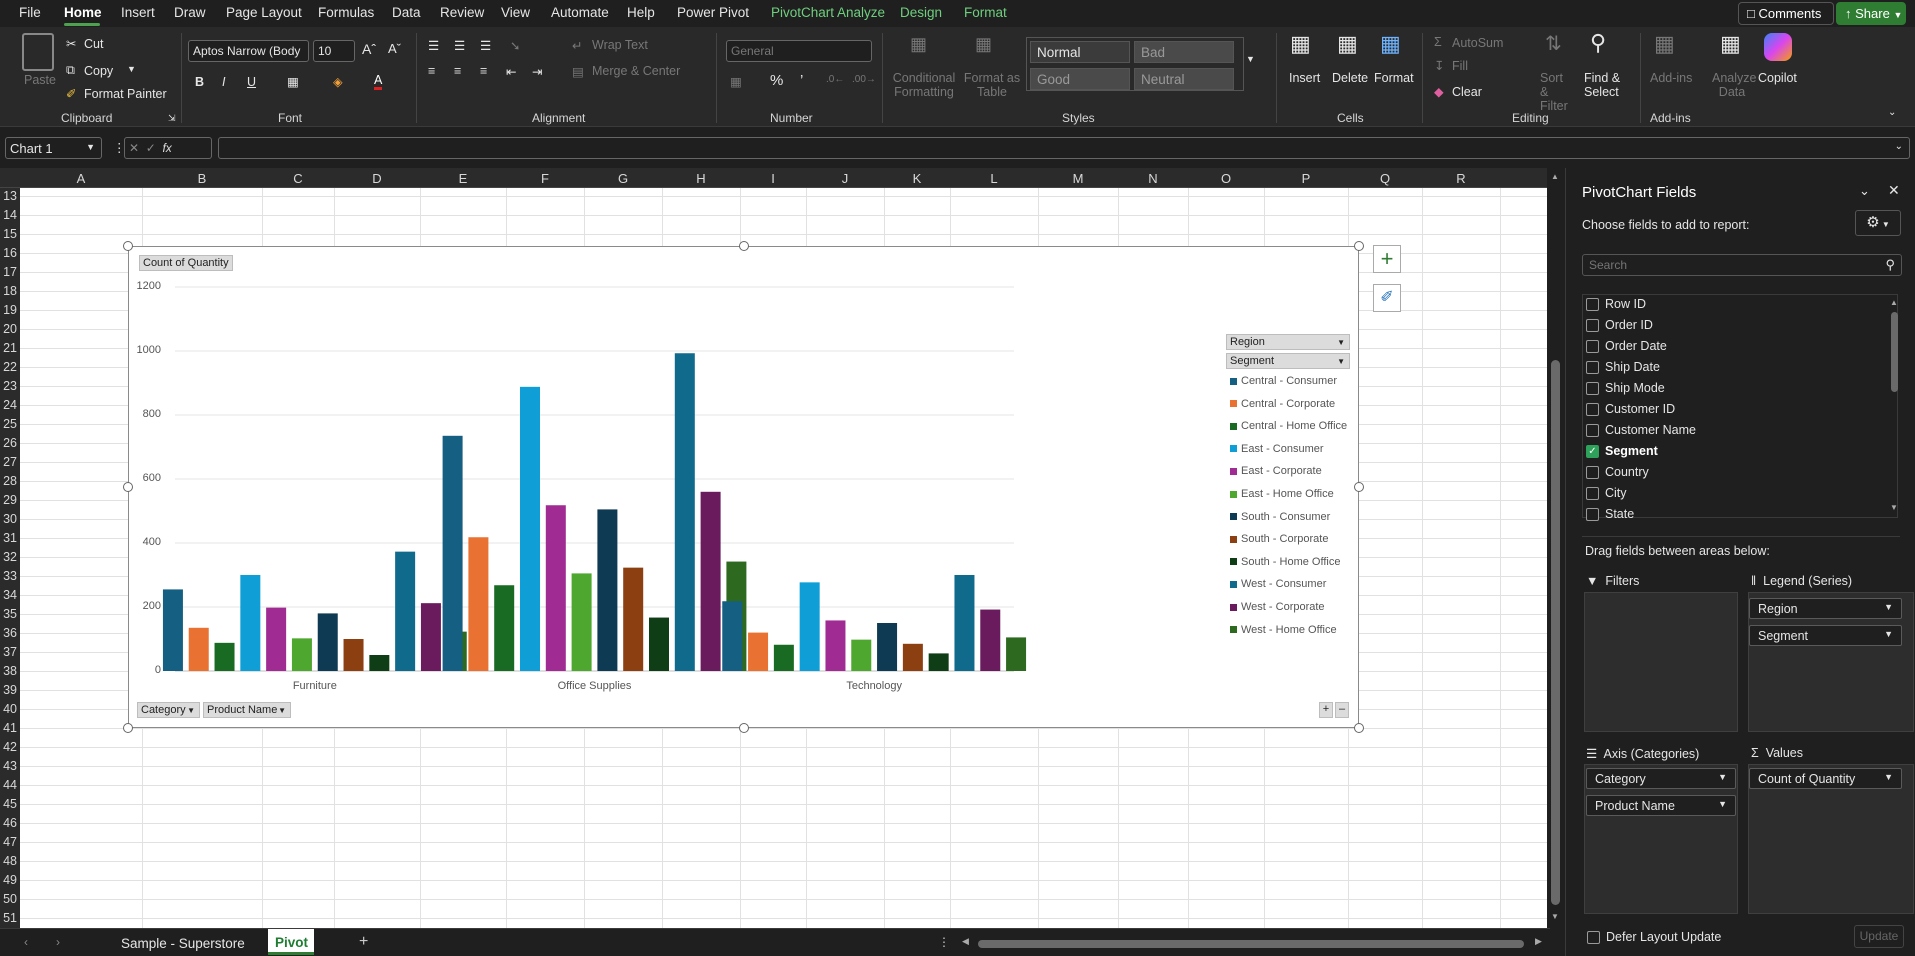  I want to click on autosum-button: AutoSum, so click(1477, 43).